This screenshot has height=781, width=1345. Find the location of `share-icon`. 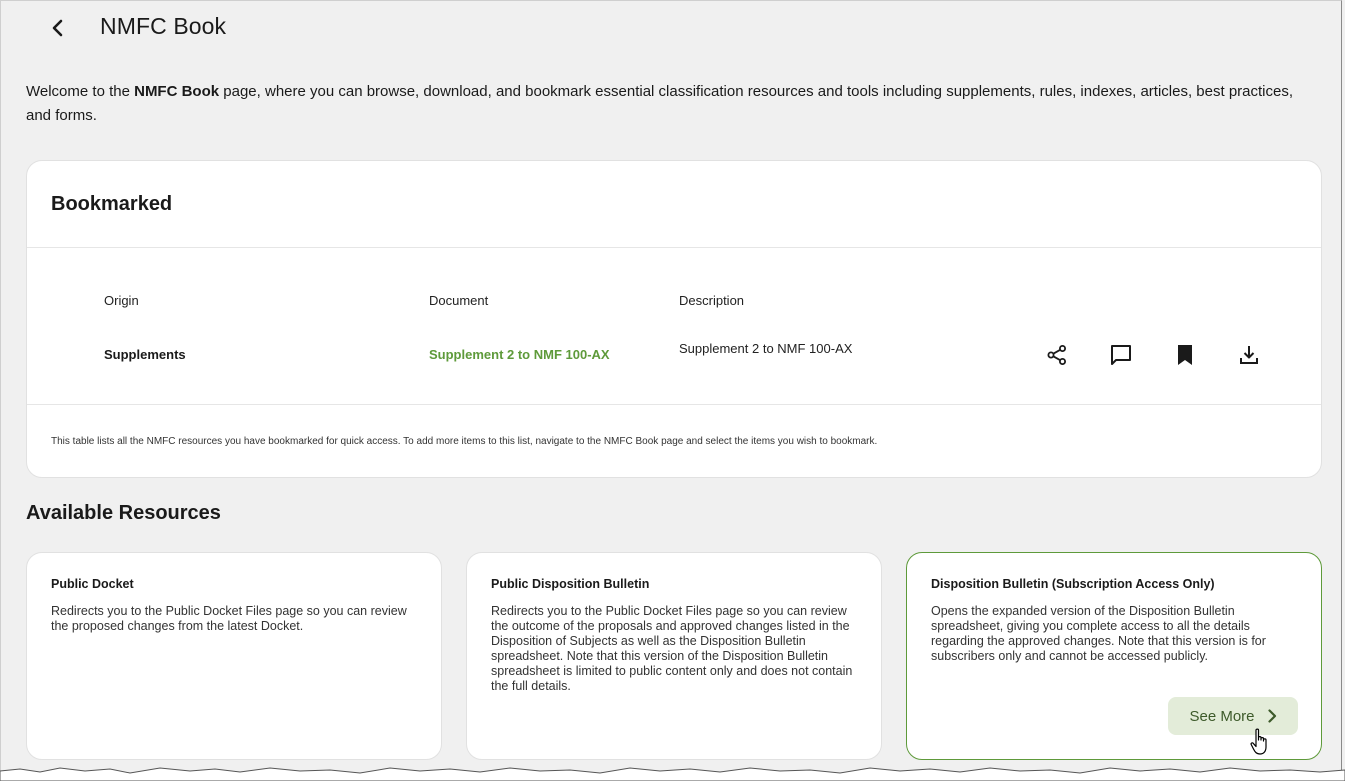

share-icon is located at coordinates (1056, 355).